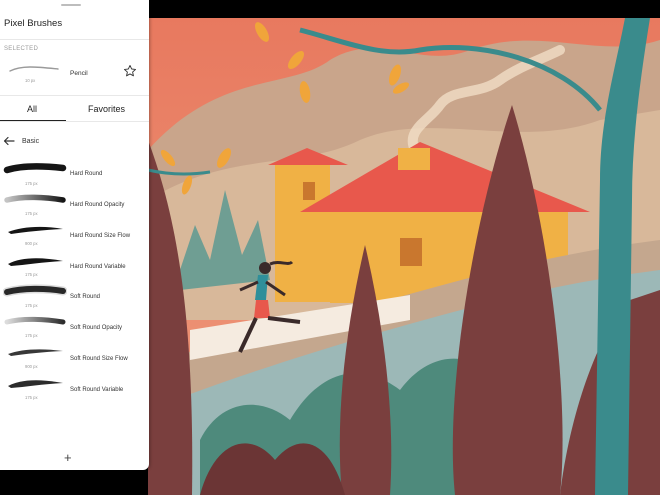 The height and width of the screenshot is (495, 660). I want to click on brush-name: Hard Round Variable, so click(98, 267).